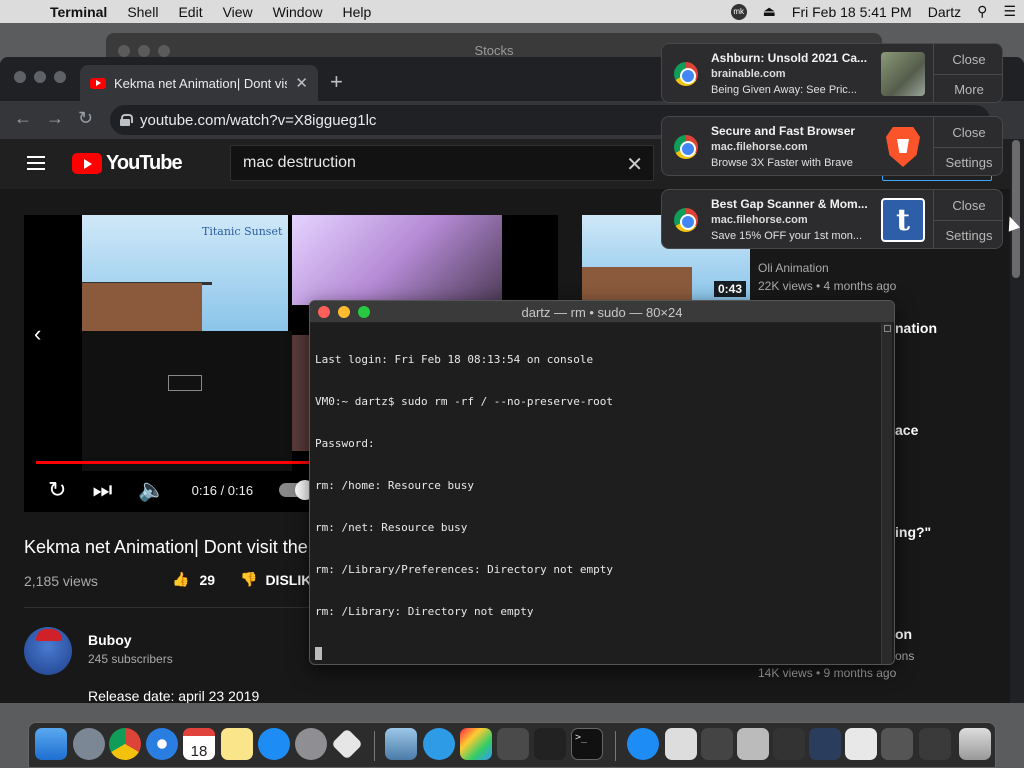 This screenshot has width=1024, height=768. I want to click on like-count: 29, so click(207, 579).